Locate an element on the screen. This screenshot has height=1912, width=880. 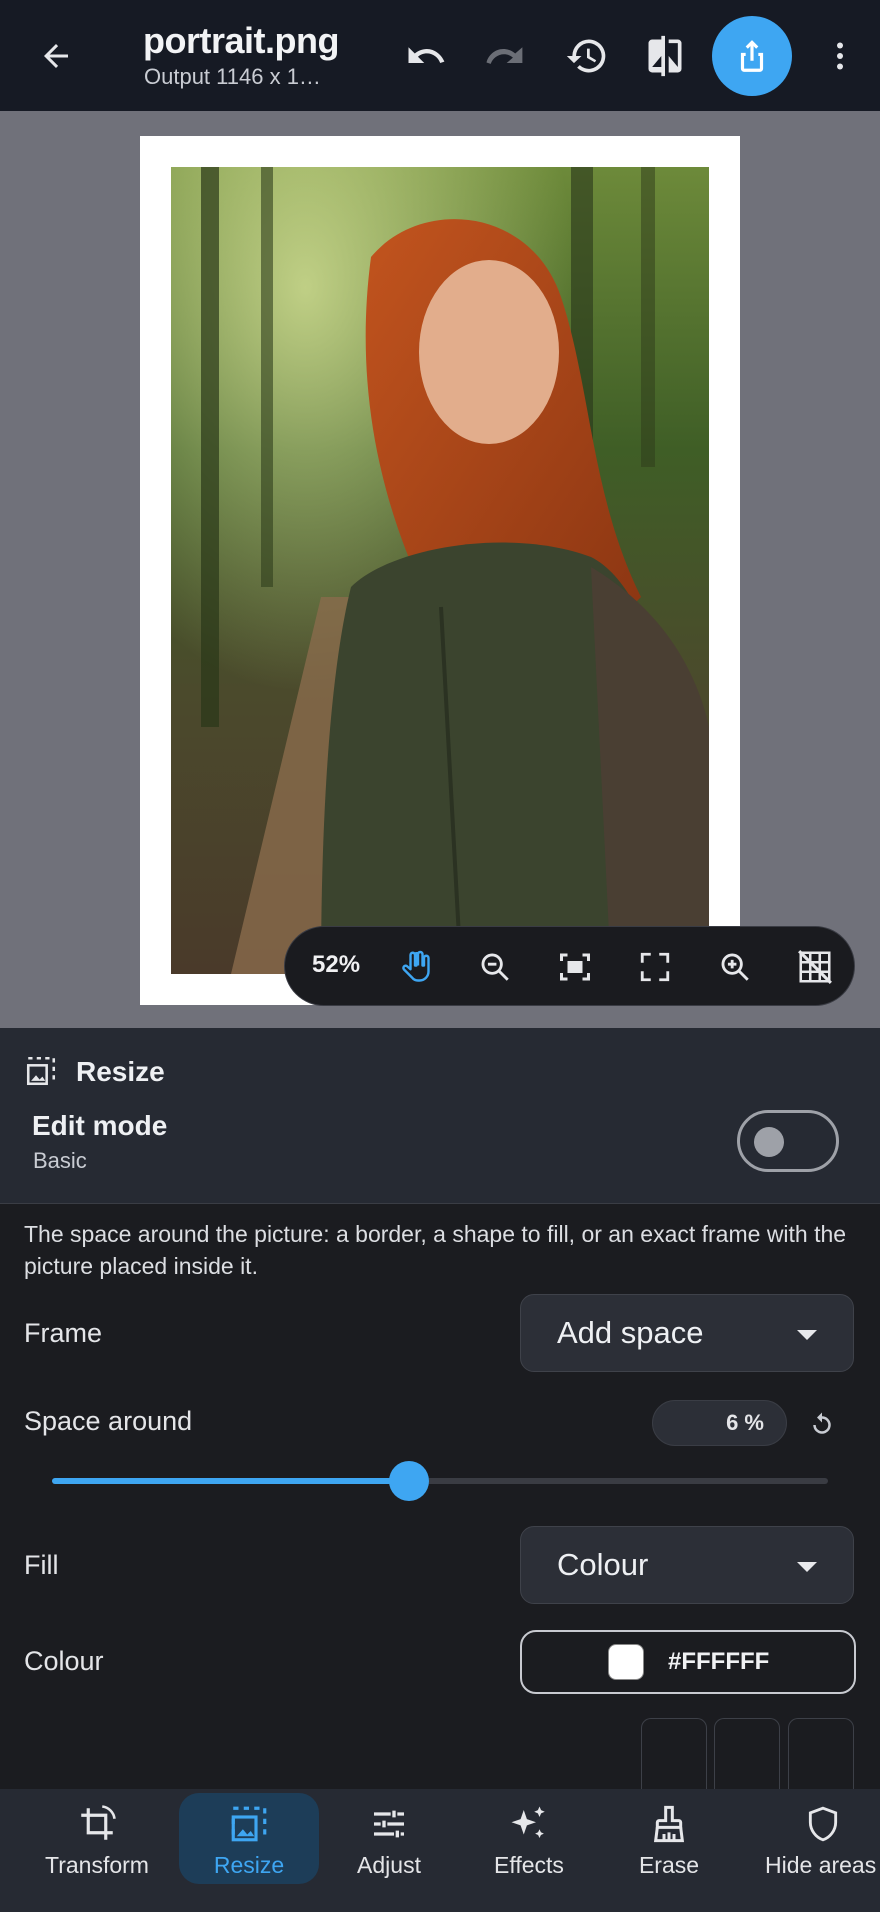
nav-item-erase: Erase is located at coordinates (669, 1850).